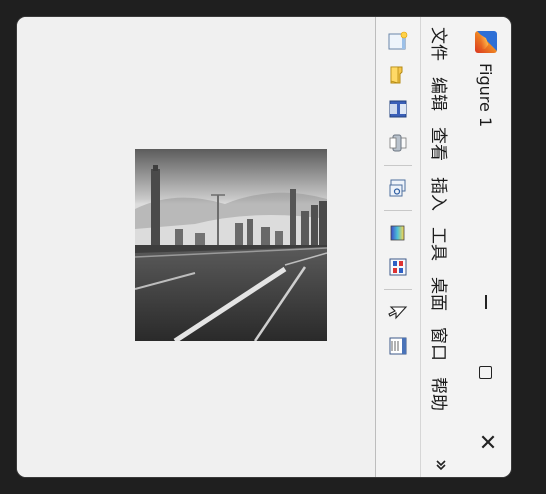  I want to click on legend-button, so click(398, 267).